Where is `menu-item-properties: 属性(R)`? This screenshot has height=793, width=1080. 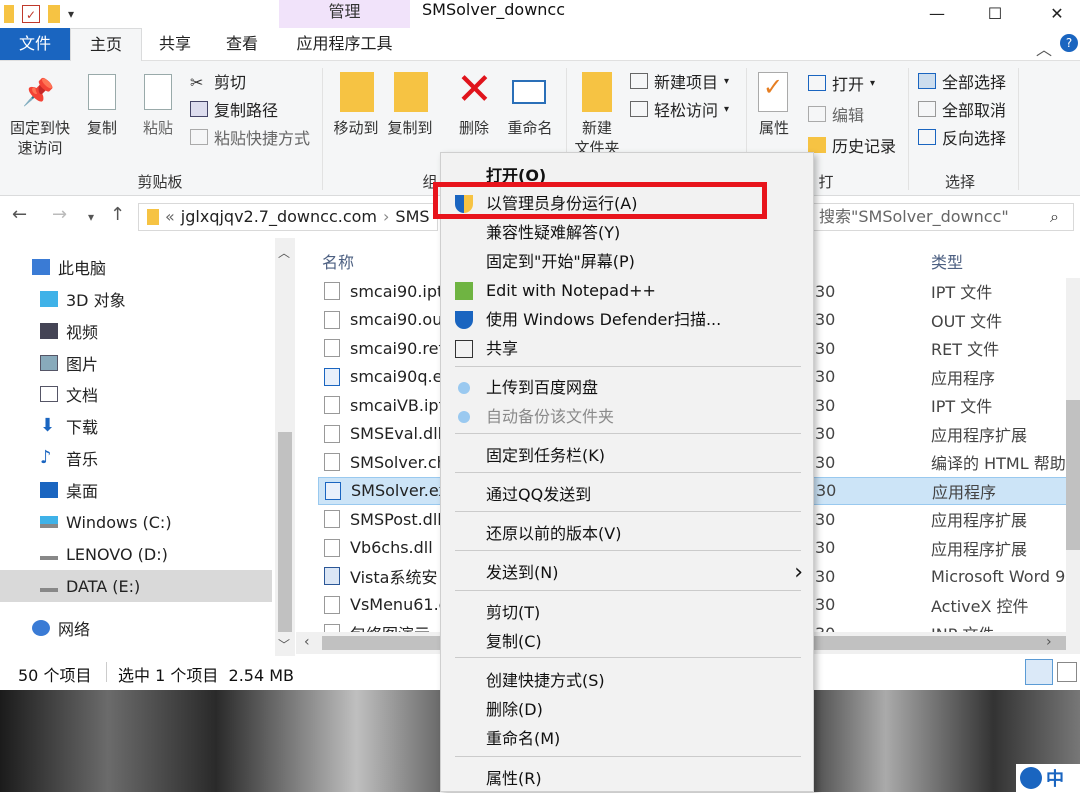 menu-item-properties: 属性(R) is located at coordinates (628, 778).